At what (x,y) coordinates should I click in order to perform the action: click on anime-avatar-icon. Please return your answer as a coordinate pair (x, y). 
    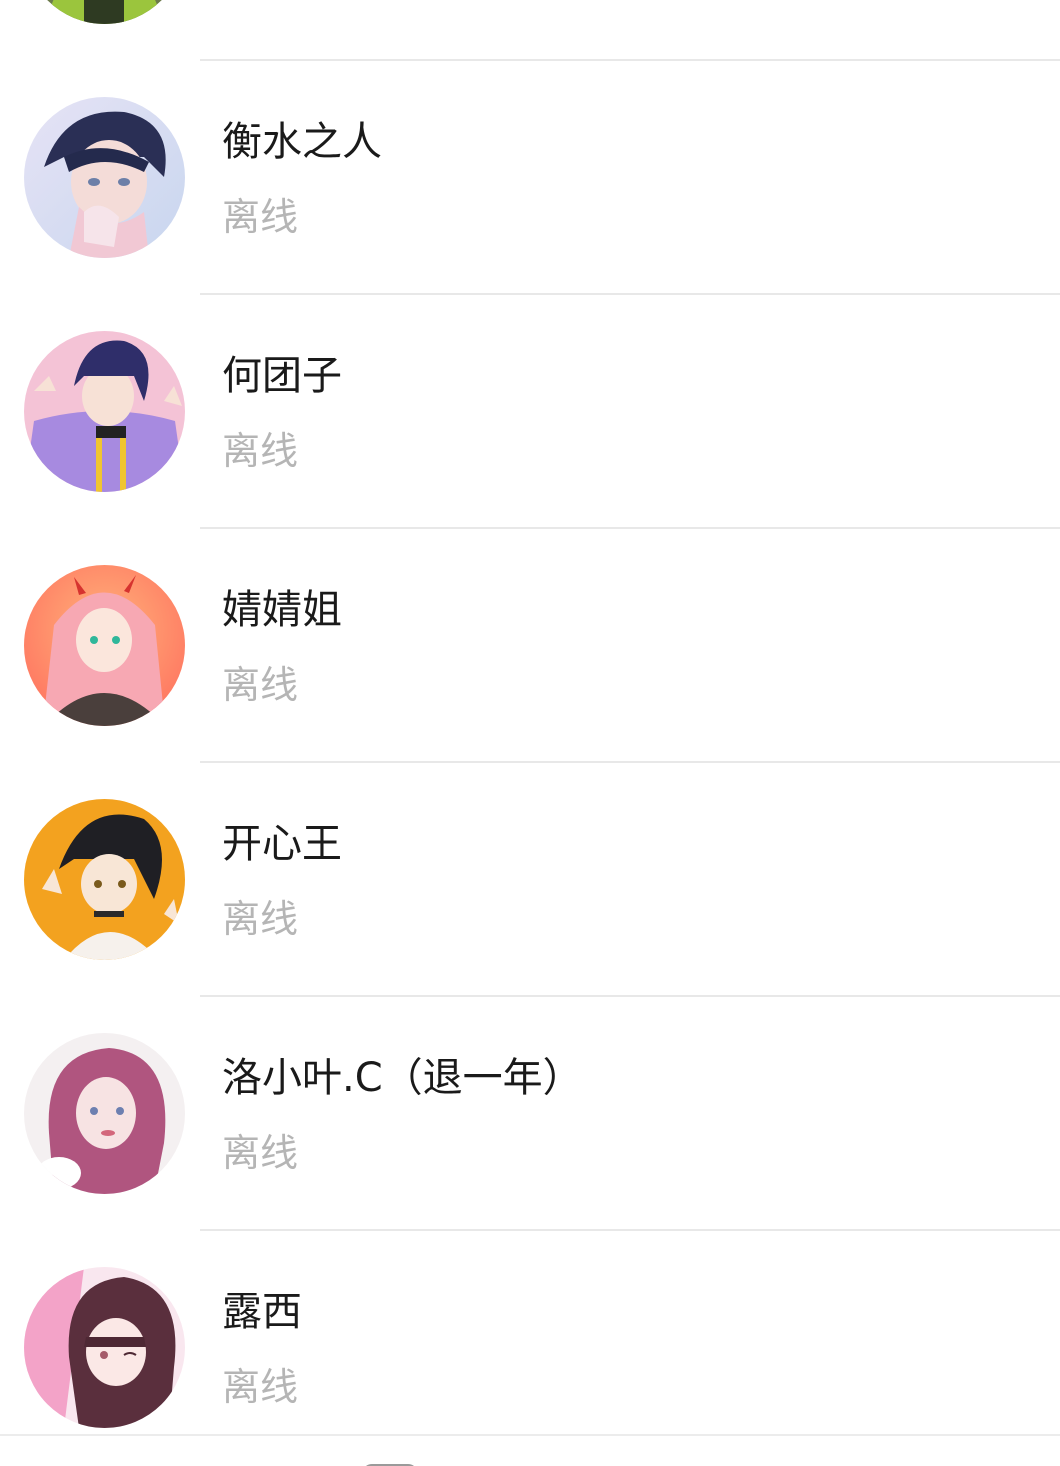
    Looking at the image, I should click on (104, 1347).